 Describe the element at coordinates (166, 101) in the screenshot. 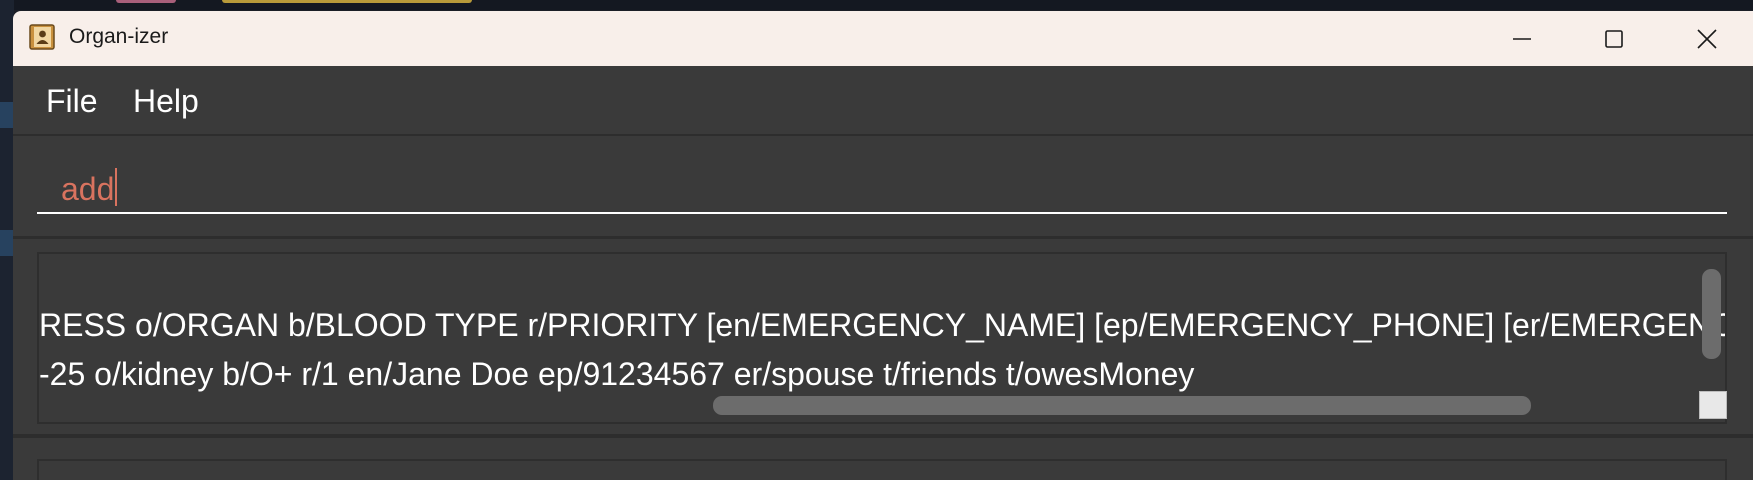

I see `menu-help: Help` at that location.